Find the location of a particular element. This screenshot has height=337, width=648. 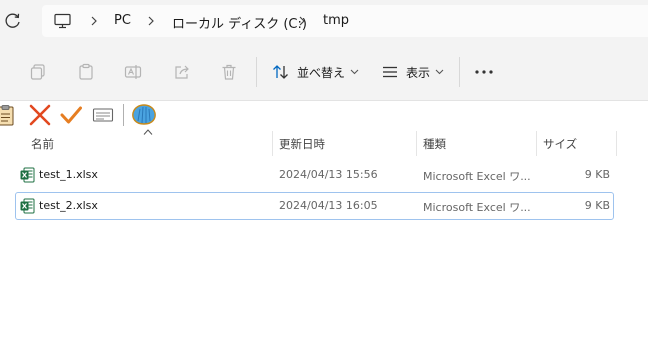

breadcrumb-tmp: tmp is located at coordinates (336, 20).